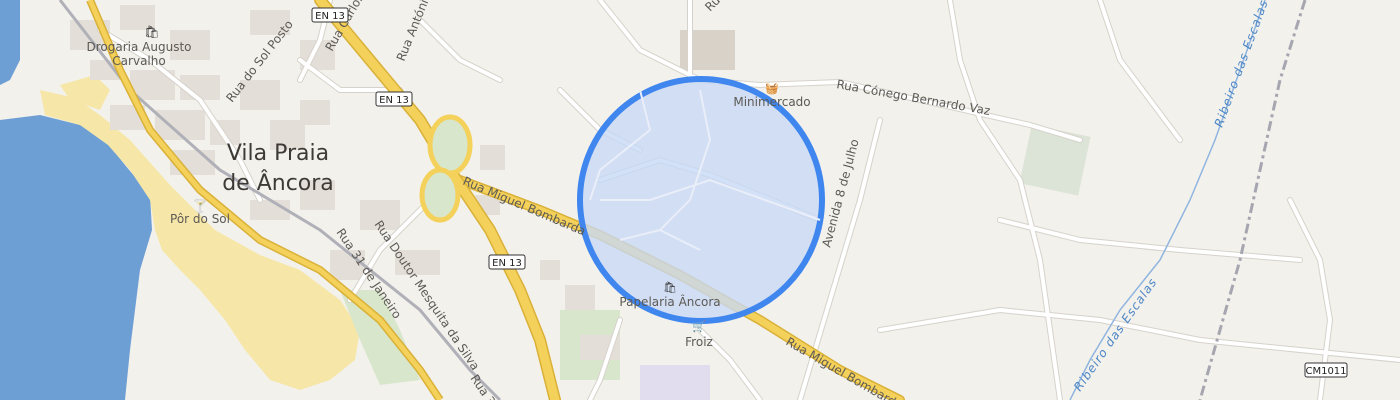  What do you see at coordinates (771, 102) in the screenshot?
I see `poi-minimercado-label: Minimercado` at bounding box center [771, 102].